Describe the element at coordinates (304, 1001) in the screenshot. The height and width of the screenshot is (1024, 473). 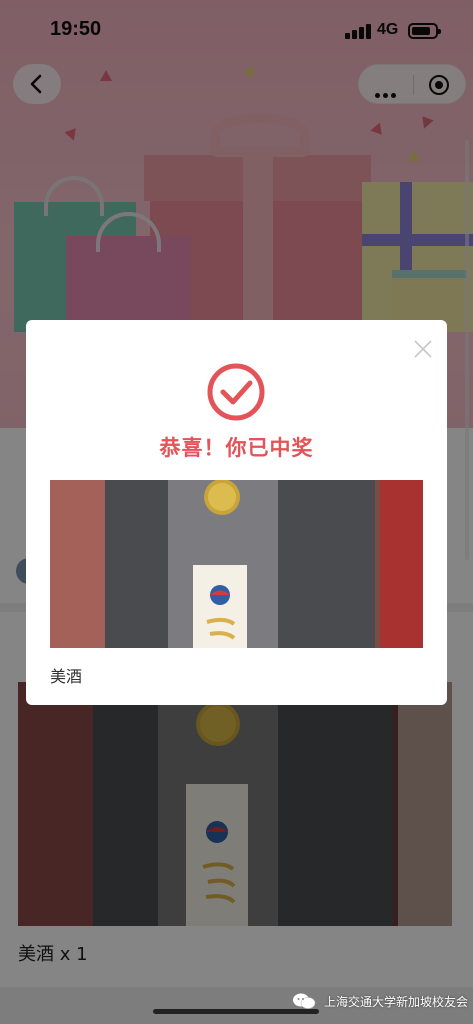
I see `wechat-icon` at that location.